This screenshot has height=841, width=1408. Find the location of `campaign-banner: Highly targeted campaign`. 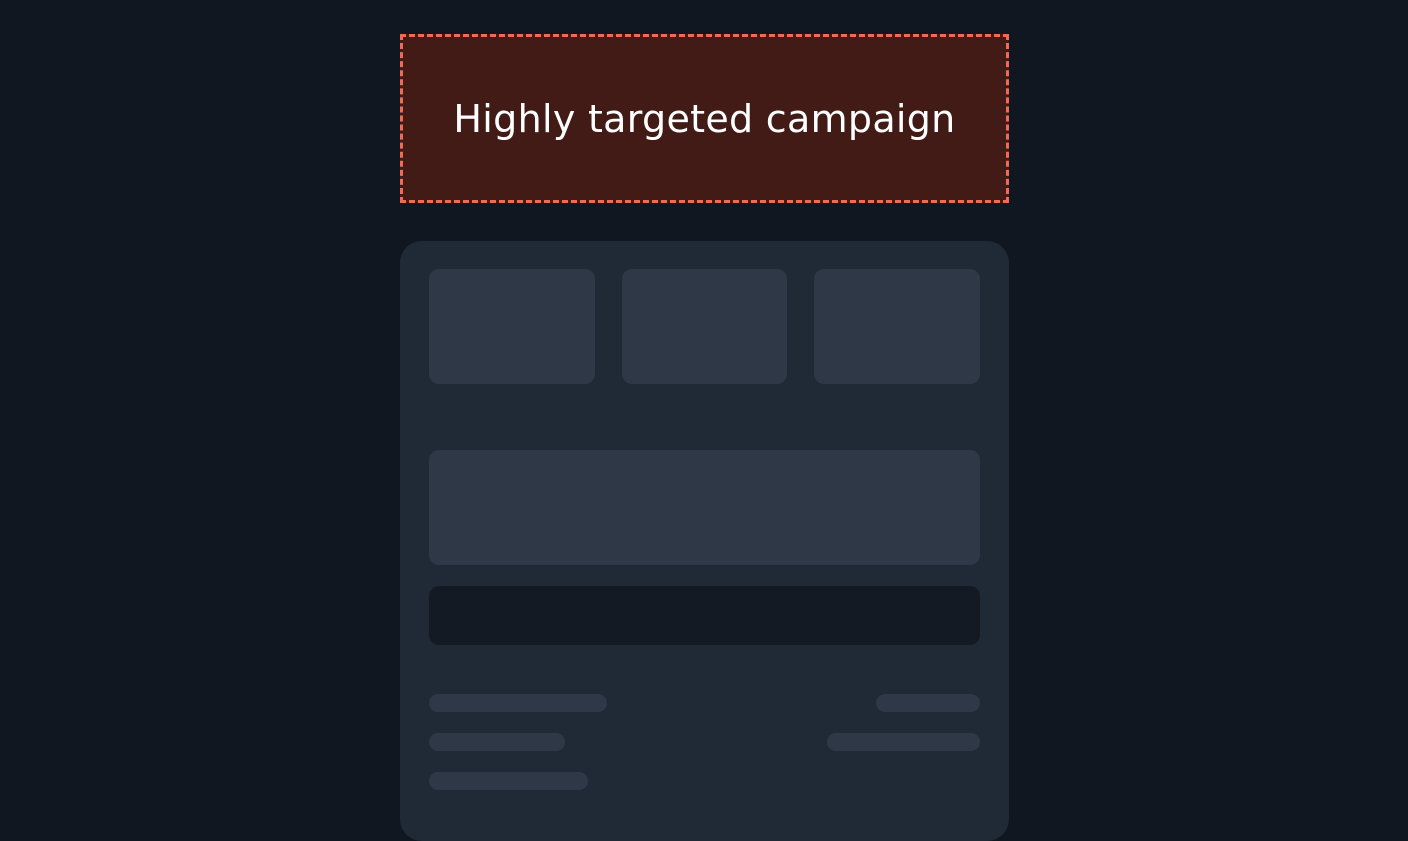

campaign-banner: Highly targeted campaign is located at coordinates (704, 118).